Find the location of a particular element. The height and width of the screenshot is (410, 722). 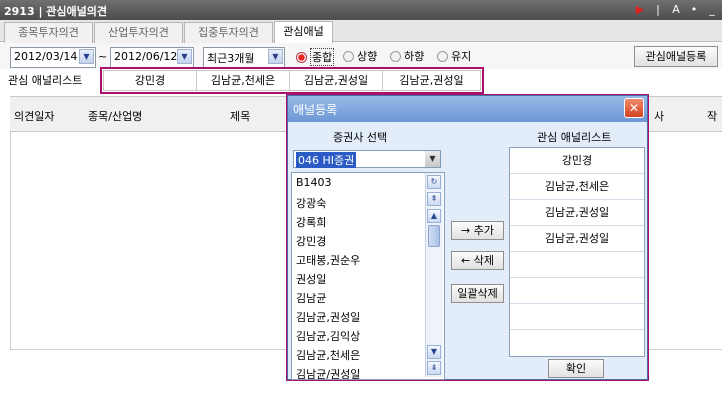

column-header-item: 종목/산업명 is located at coordinates (115, 116).